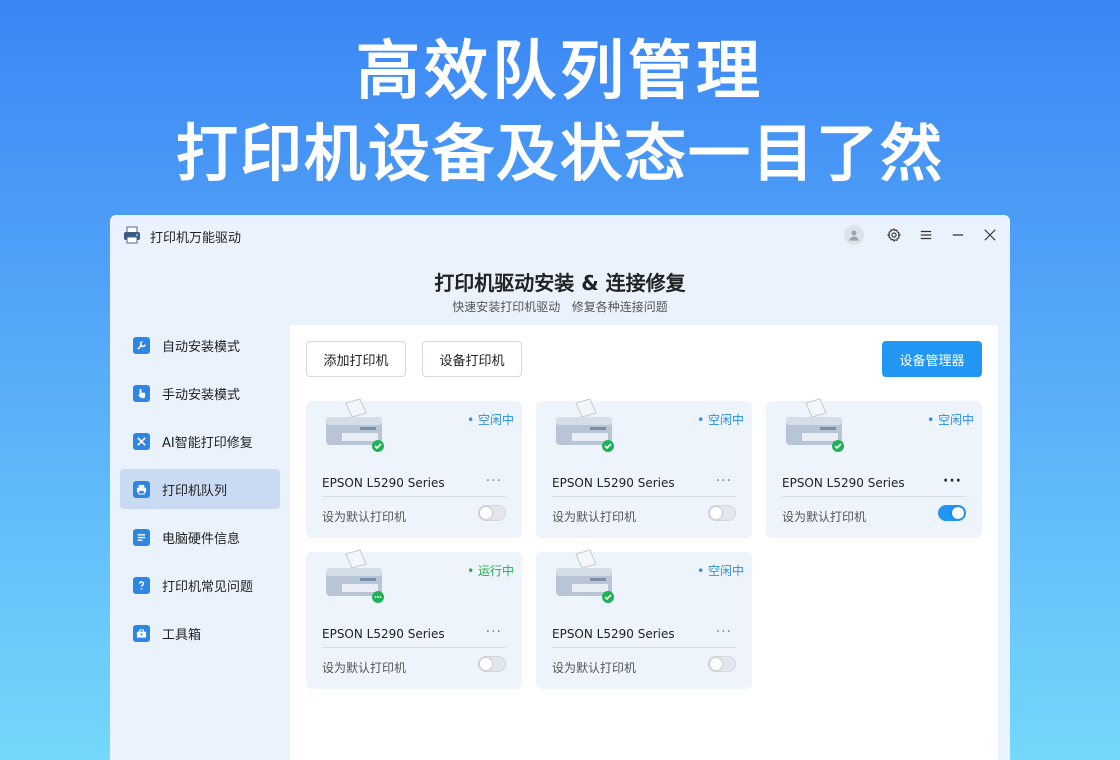 Image resolution: width=1120 pixels, height=760 pixels. I want to click on minimize-icon, so click(958, 235).